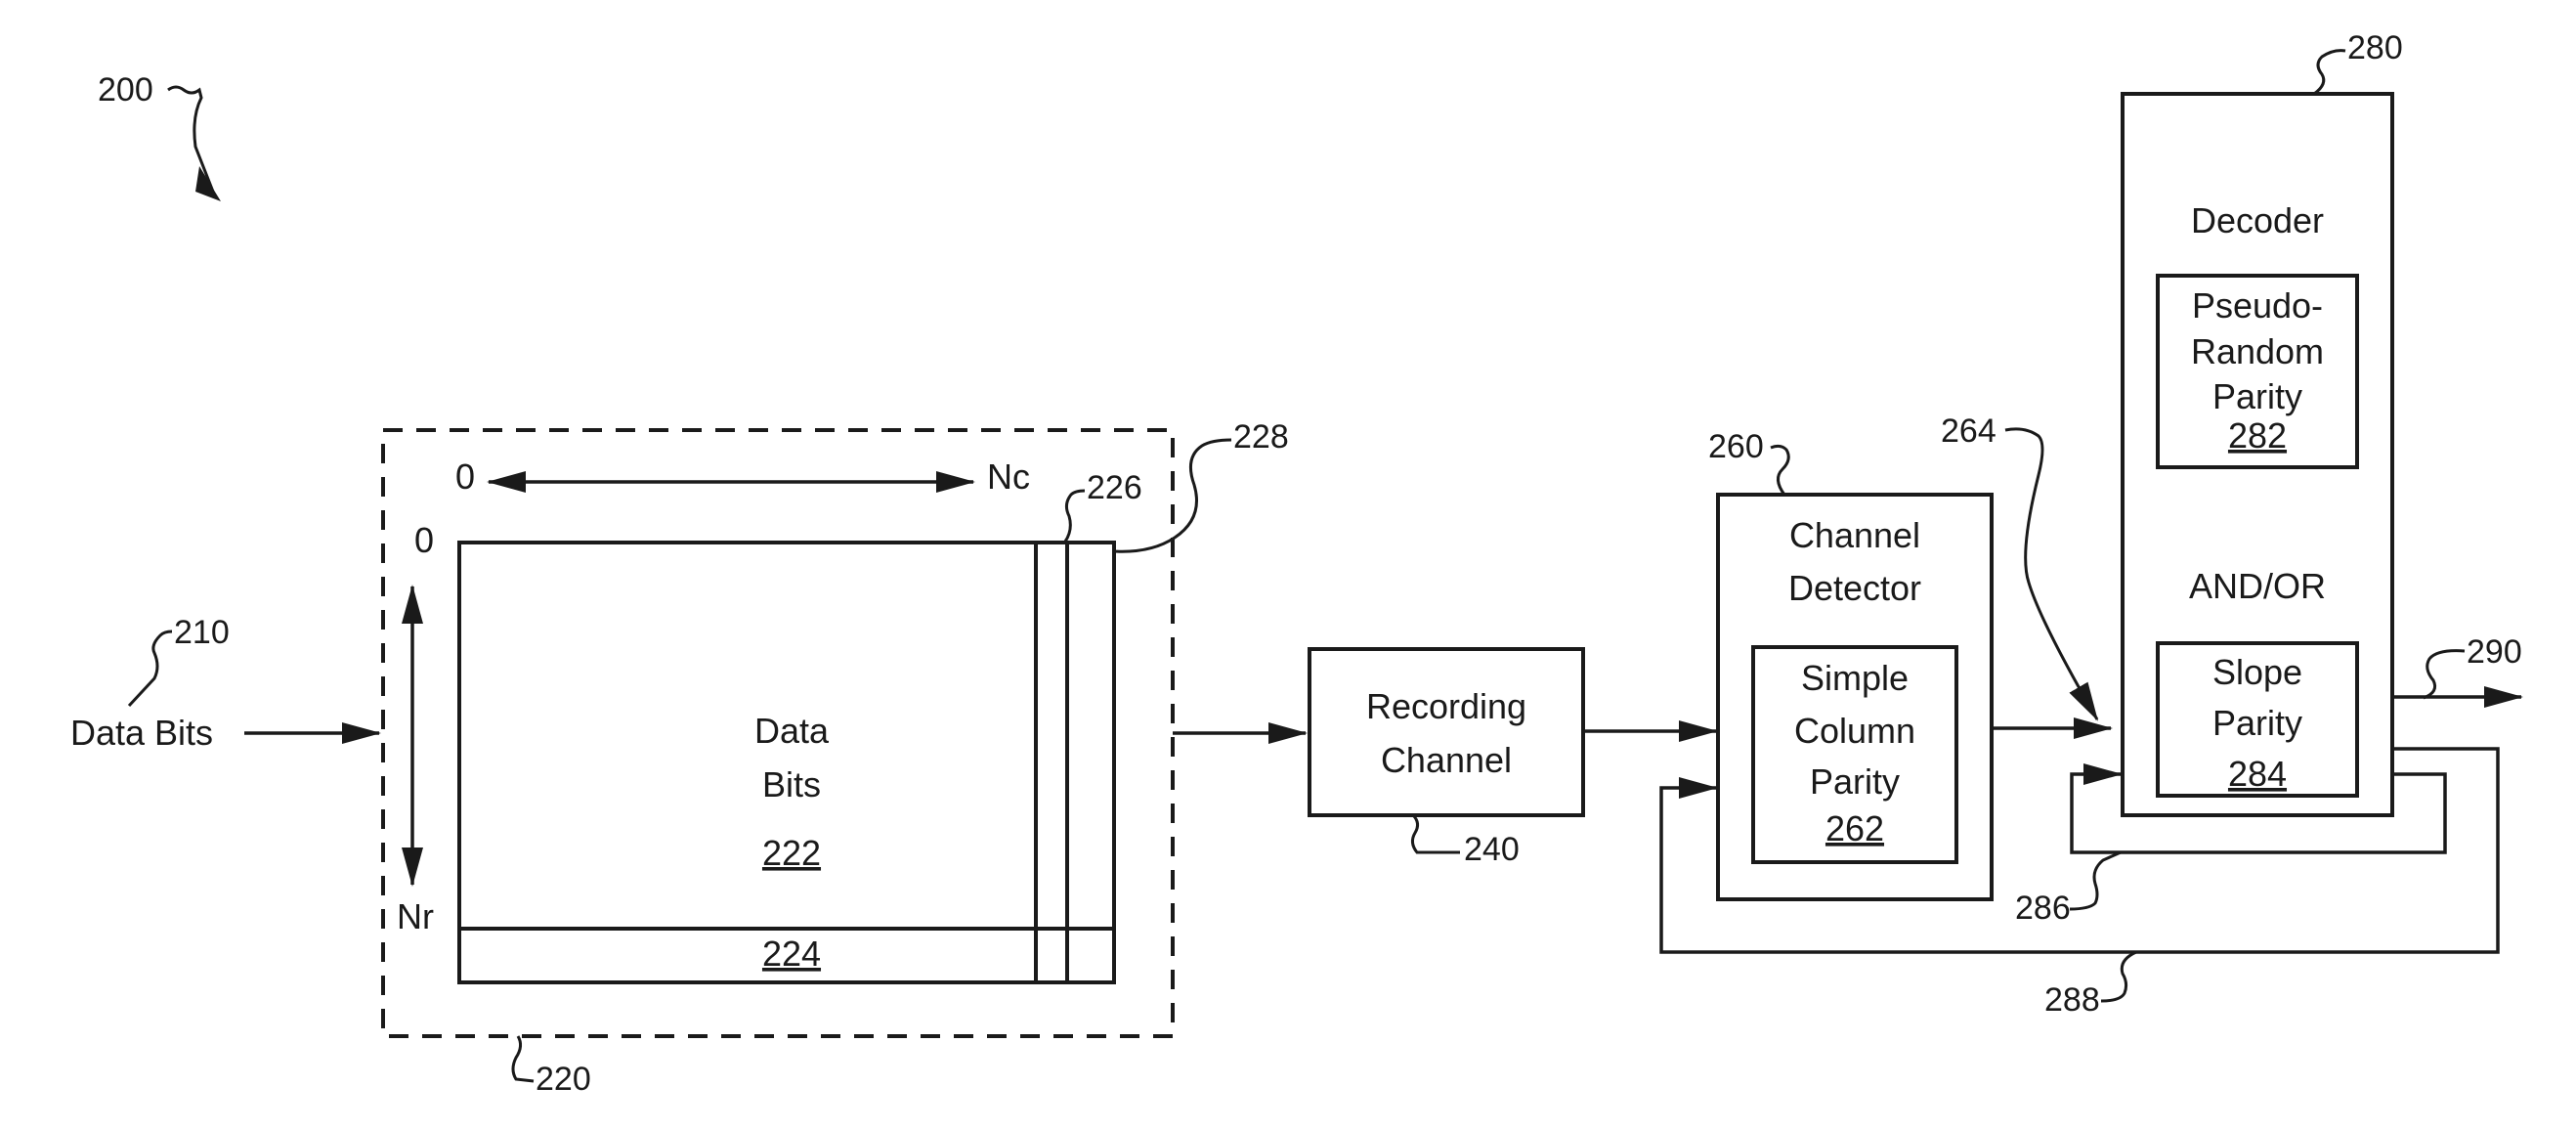  What do you see at coordinates (1855, 781) in the screenshot?
I see `simple-column-parity-line3: Parity` at bounding box center [1855, 781].